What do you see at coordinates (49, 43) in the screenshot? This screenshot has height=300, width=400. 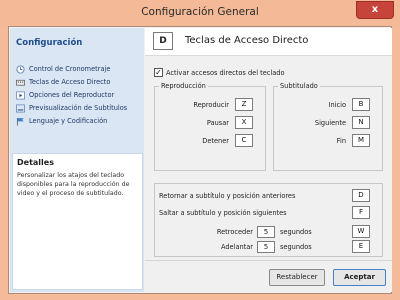 I see `sidebar-heading: Configuración` at bounding box center [49, 43].